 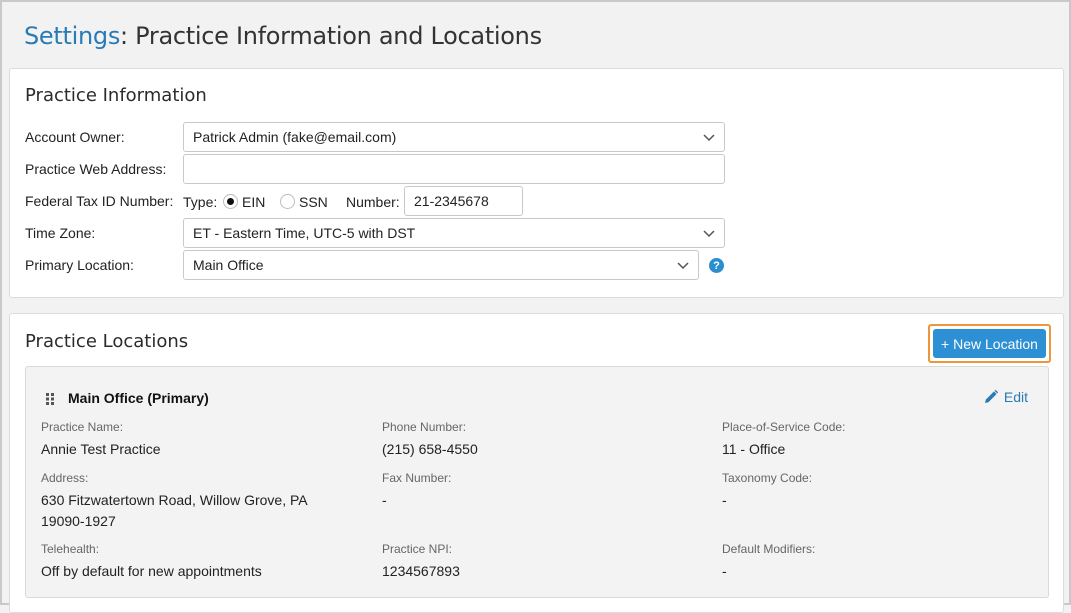 I want to click on pencil-icon, so click(x=991, y=396).